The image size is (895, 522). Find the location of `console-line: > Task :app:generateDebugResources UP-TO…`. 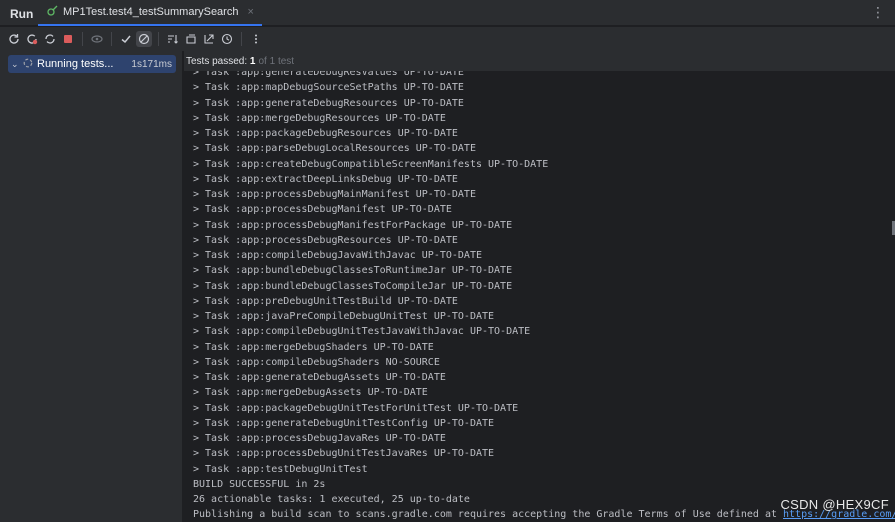

console-line: > Task :app:generateDebugResources UP-TO… is located at coordinates (328, 103).